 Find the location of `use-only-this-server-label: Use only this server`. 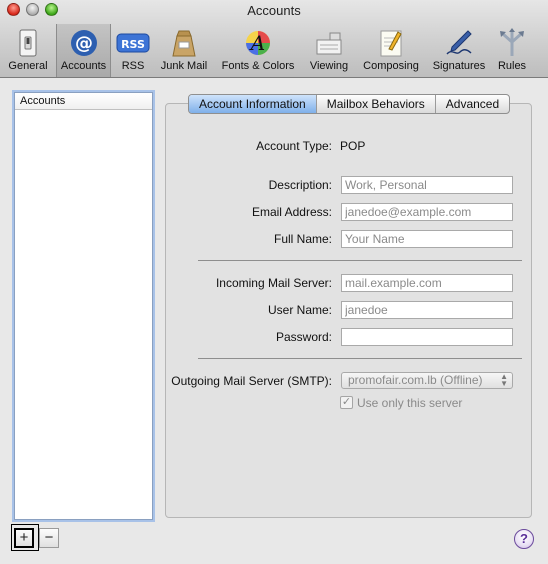

use-only-this-server-label: Use only this server is located at coordinates (410, 403).